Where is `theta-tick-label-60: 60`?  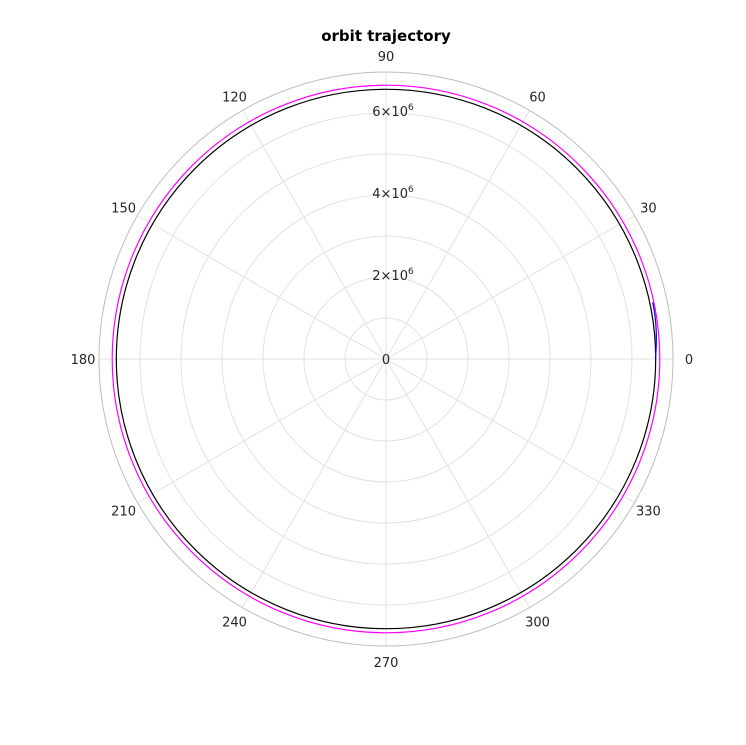 theta-tick-label-60: 60 is located at coordinates (537, 98).